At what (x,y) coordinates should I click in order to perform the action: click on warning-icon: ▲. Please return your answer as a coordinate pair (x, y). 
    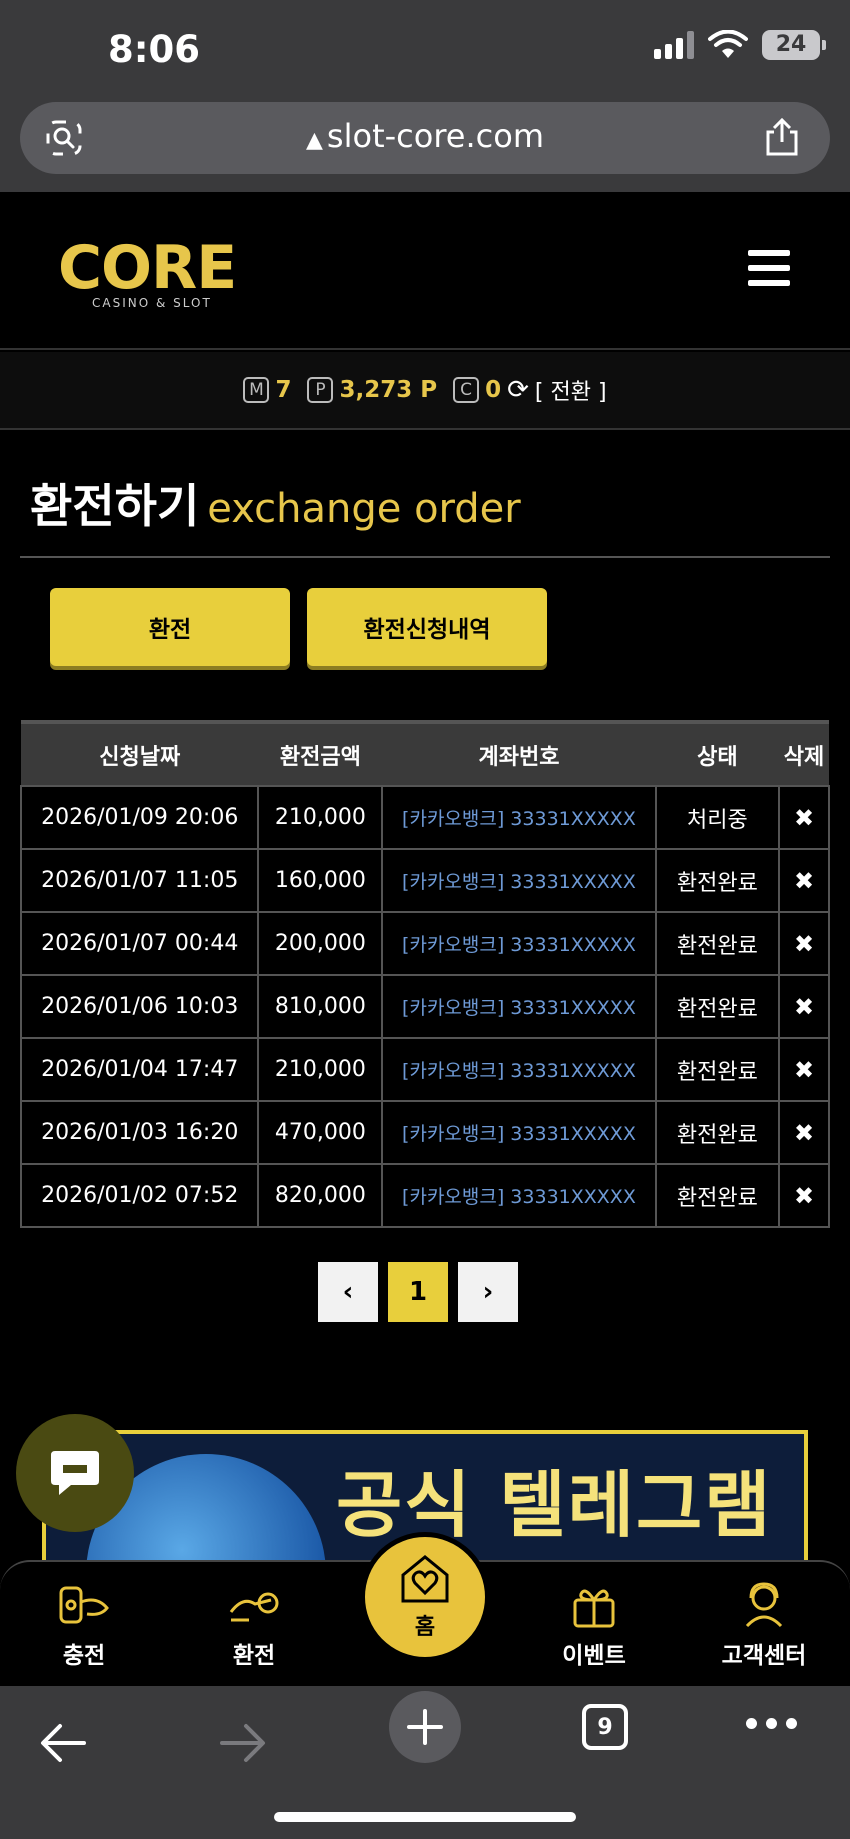
    Looking at the image, I should click on (314, 140).